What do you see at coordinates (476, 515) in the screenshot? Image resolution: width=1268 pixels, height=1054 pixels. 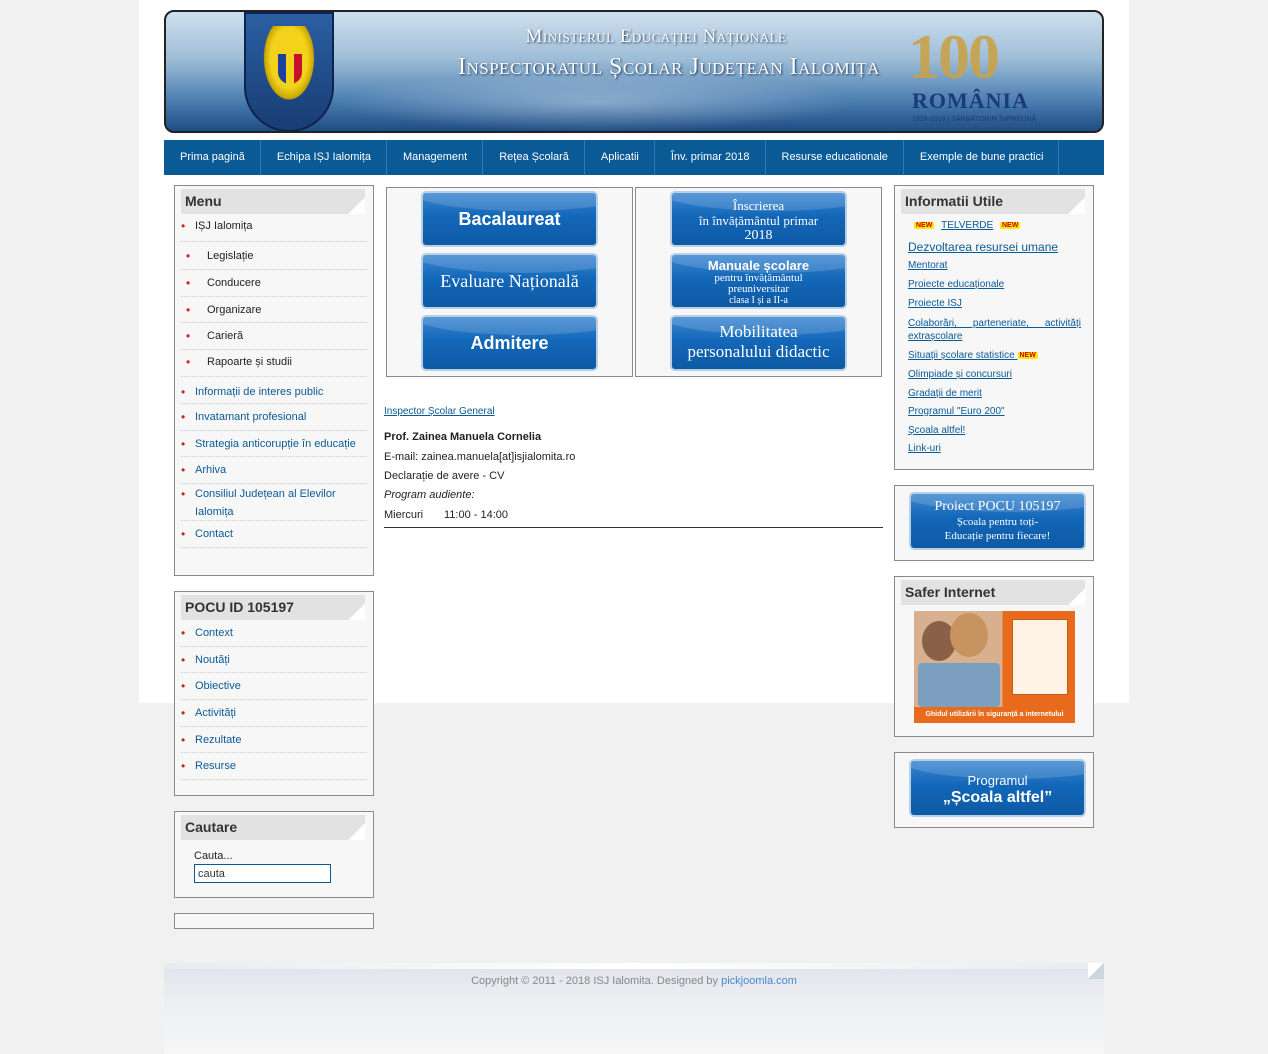 I see `audiente-hours: 11:00 - 14:00` at bounding box center [476, 515].